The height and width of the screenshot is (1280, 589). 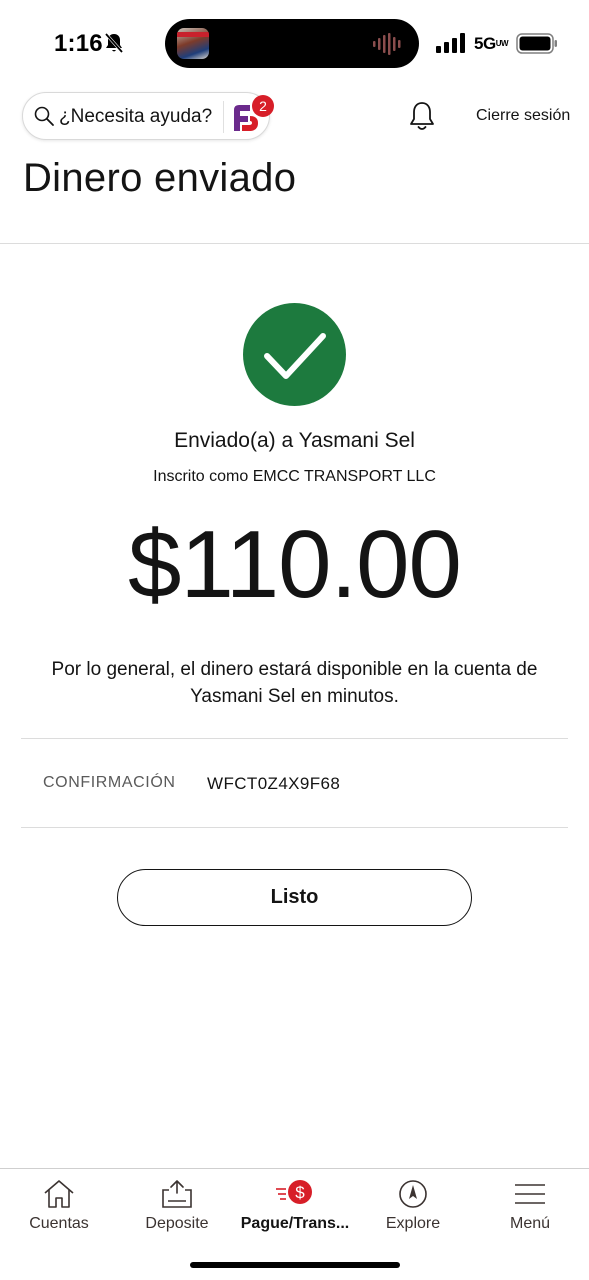 I want to click on network-type: 5GUW, so click(x=491, y=43).